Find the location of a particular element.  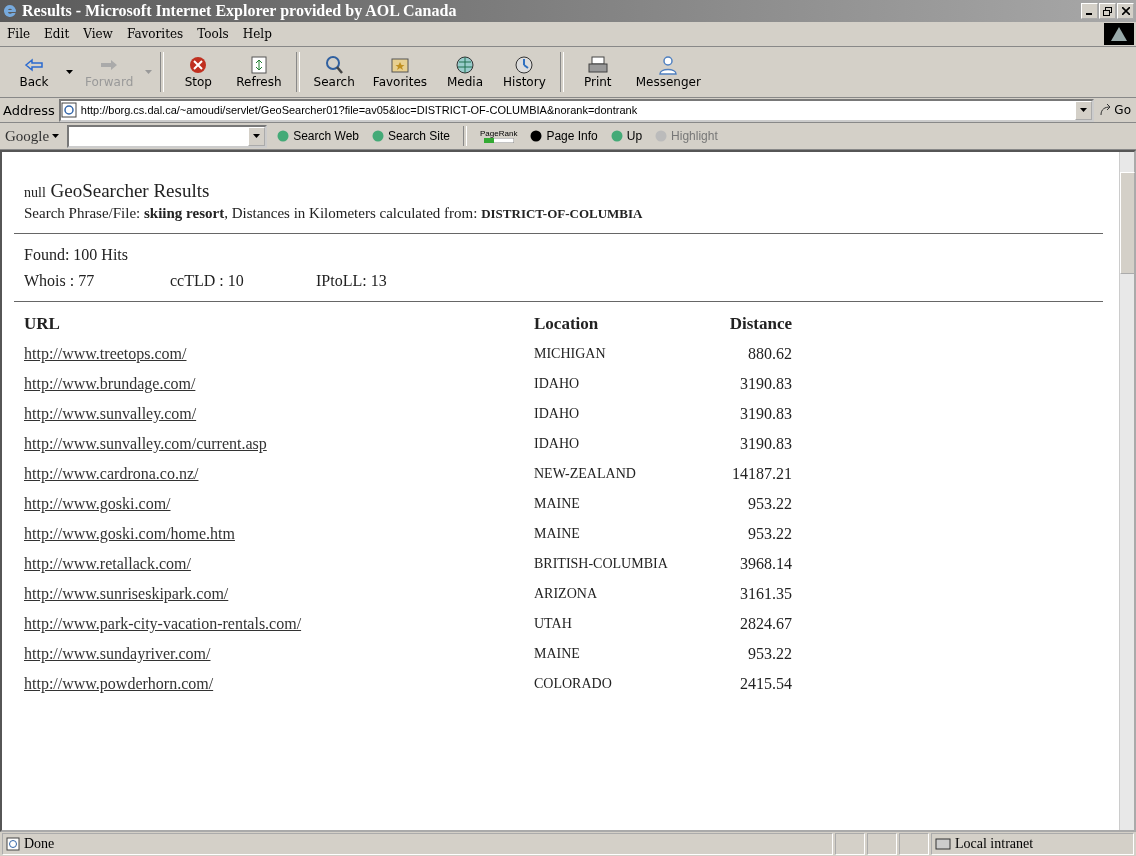

result-link: http://www.sunvalley.com/current.asp is located at coordinates (145, 443).